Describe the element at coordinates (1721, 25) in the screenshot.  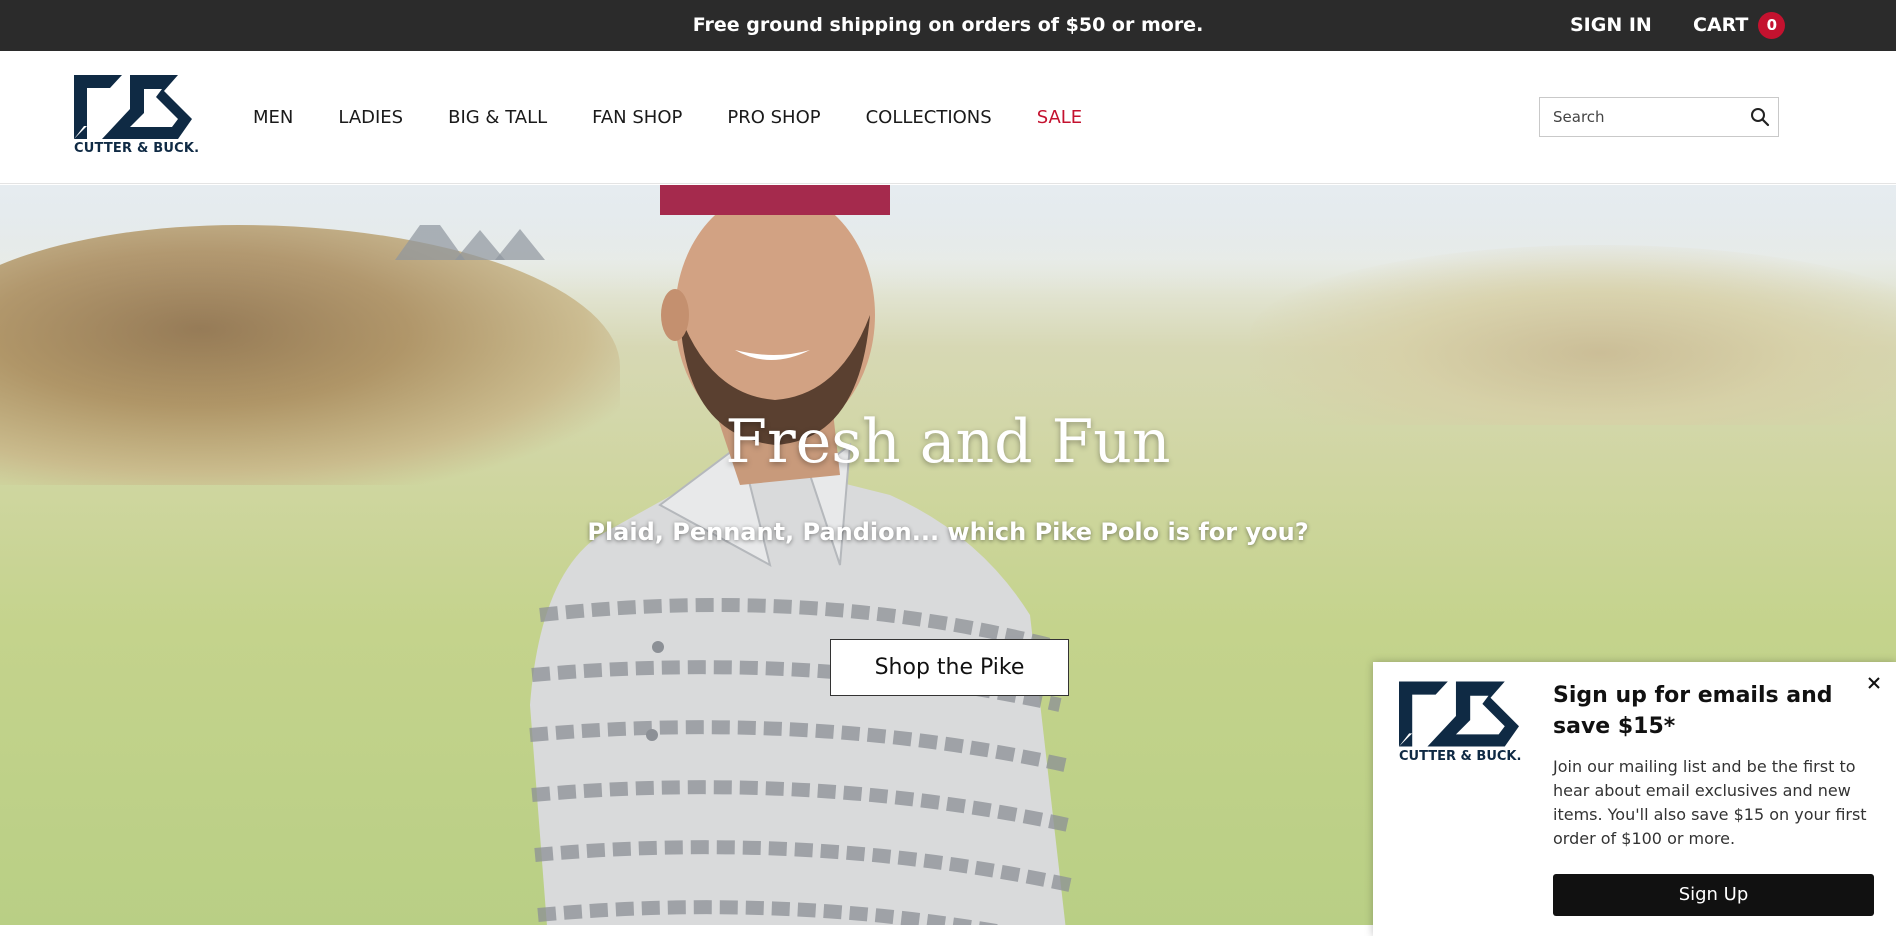
I see `cart-label: CART` at that location.